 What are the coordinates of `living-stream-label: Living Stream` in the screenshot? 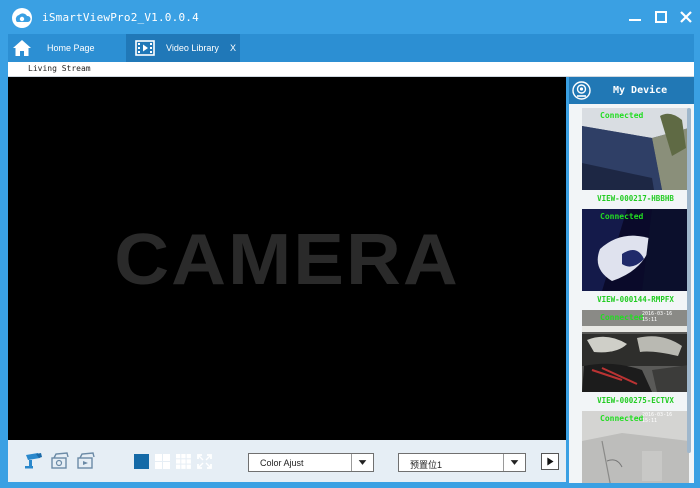 It's located at (59, 68).